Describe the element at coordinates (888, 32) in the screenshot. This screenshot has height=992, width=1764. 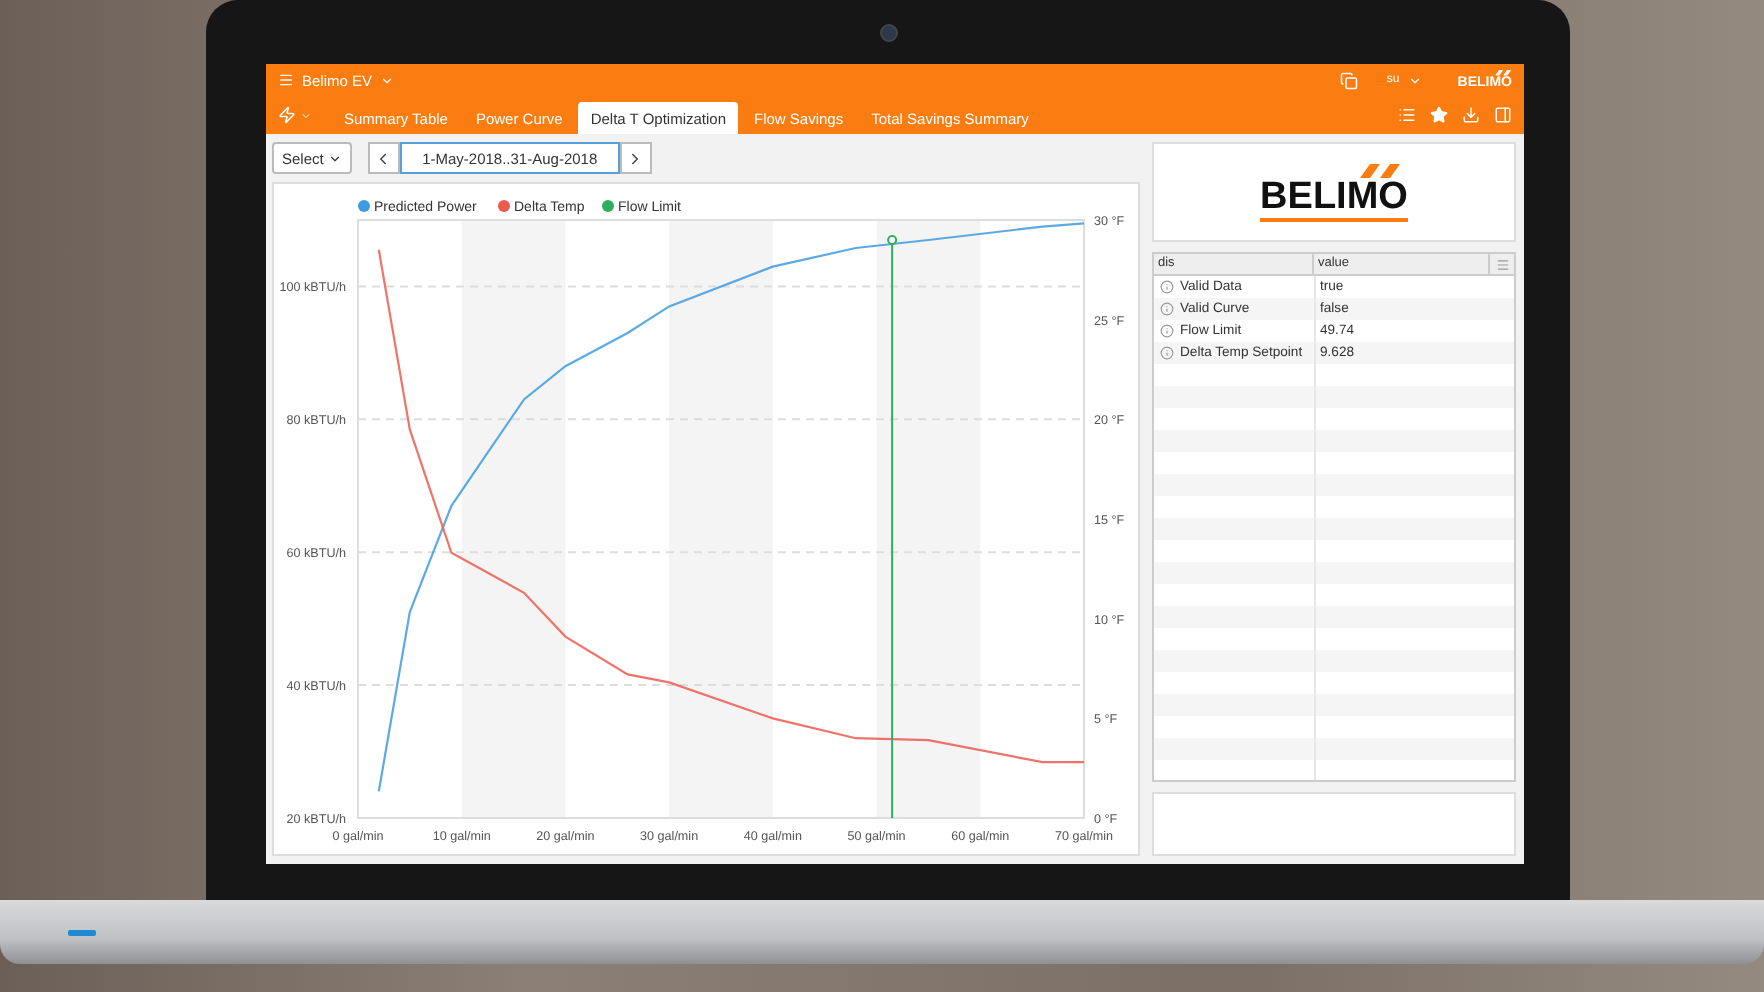
I see `webcam-icon` at that location.